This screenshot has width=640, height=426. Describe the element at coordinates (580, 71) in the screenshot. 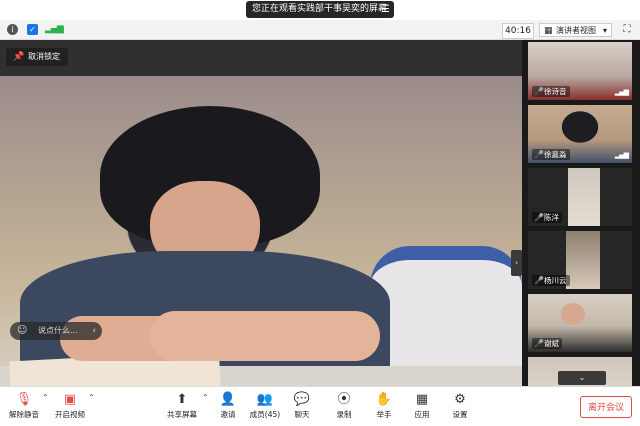

I see `participant-tile: 🎤 徐诗音 ▂▄▆` at that location.